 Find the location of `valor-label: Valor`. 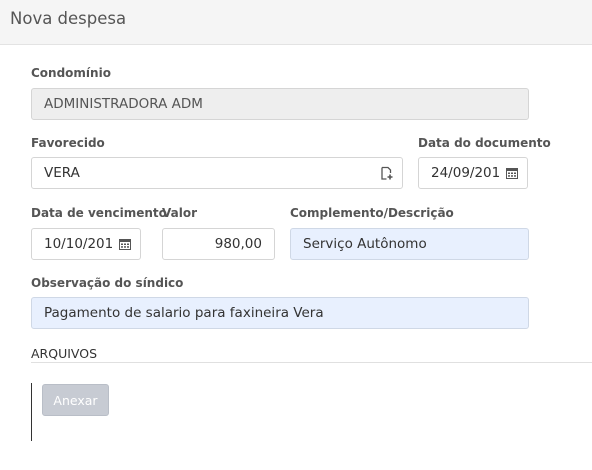

valor-label: Valor is located at coordinates (180, 213).